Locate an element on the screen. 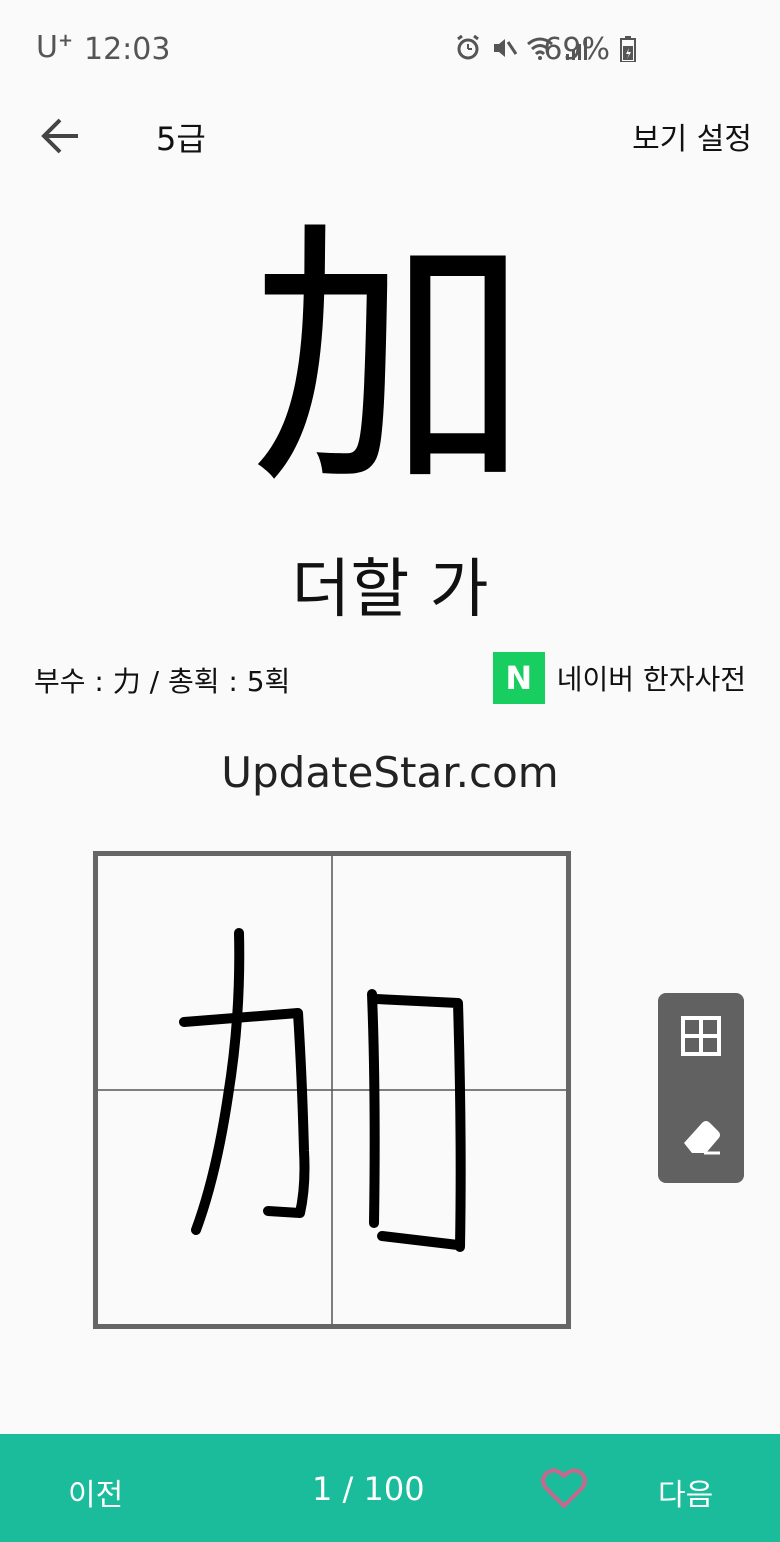 Image resolution: width=780 pixels, height=1542 pixels. naver-logo-icon: N is located at coordinates (518, 678).